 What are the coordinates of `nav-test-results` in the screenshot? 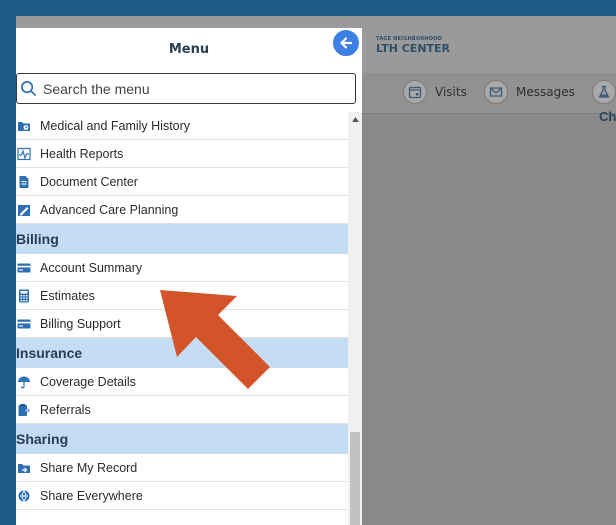 It's located at (604, 92).